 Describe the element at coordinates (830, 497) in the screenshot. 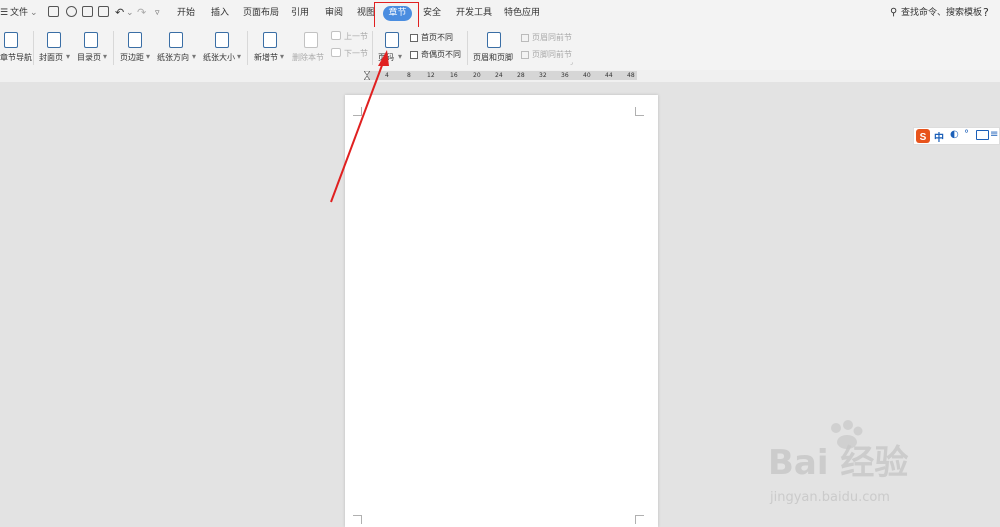

I see `watermark-url: jingyan.baidu.com` at that location.